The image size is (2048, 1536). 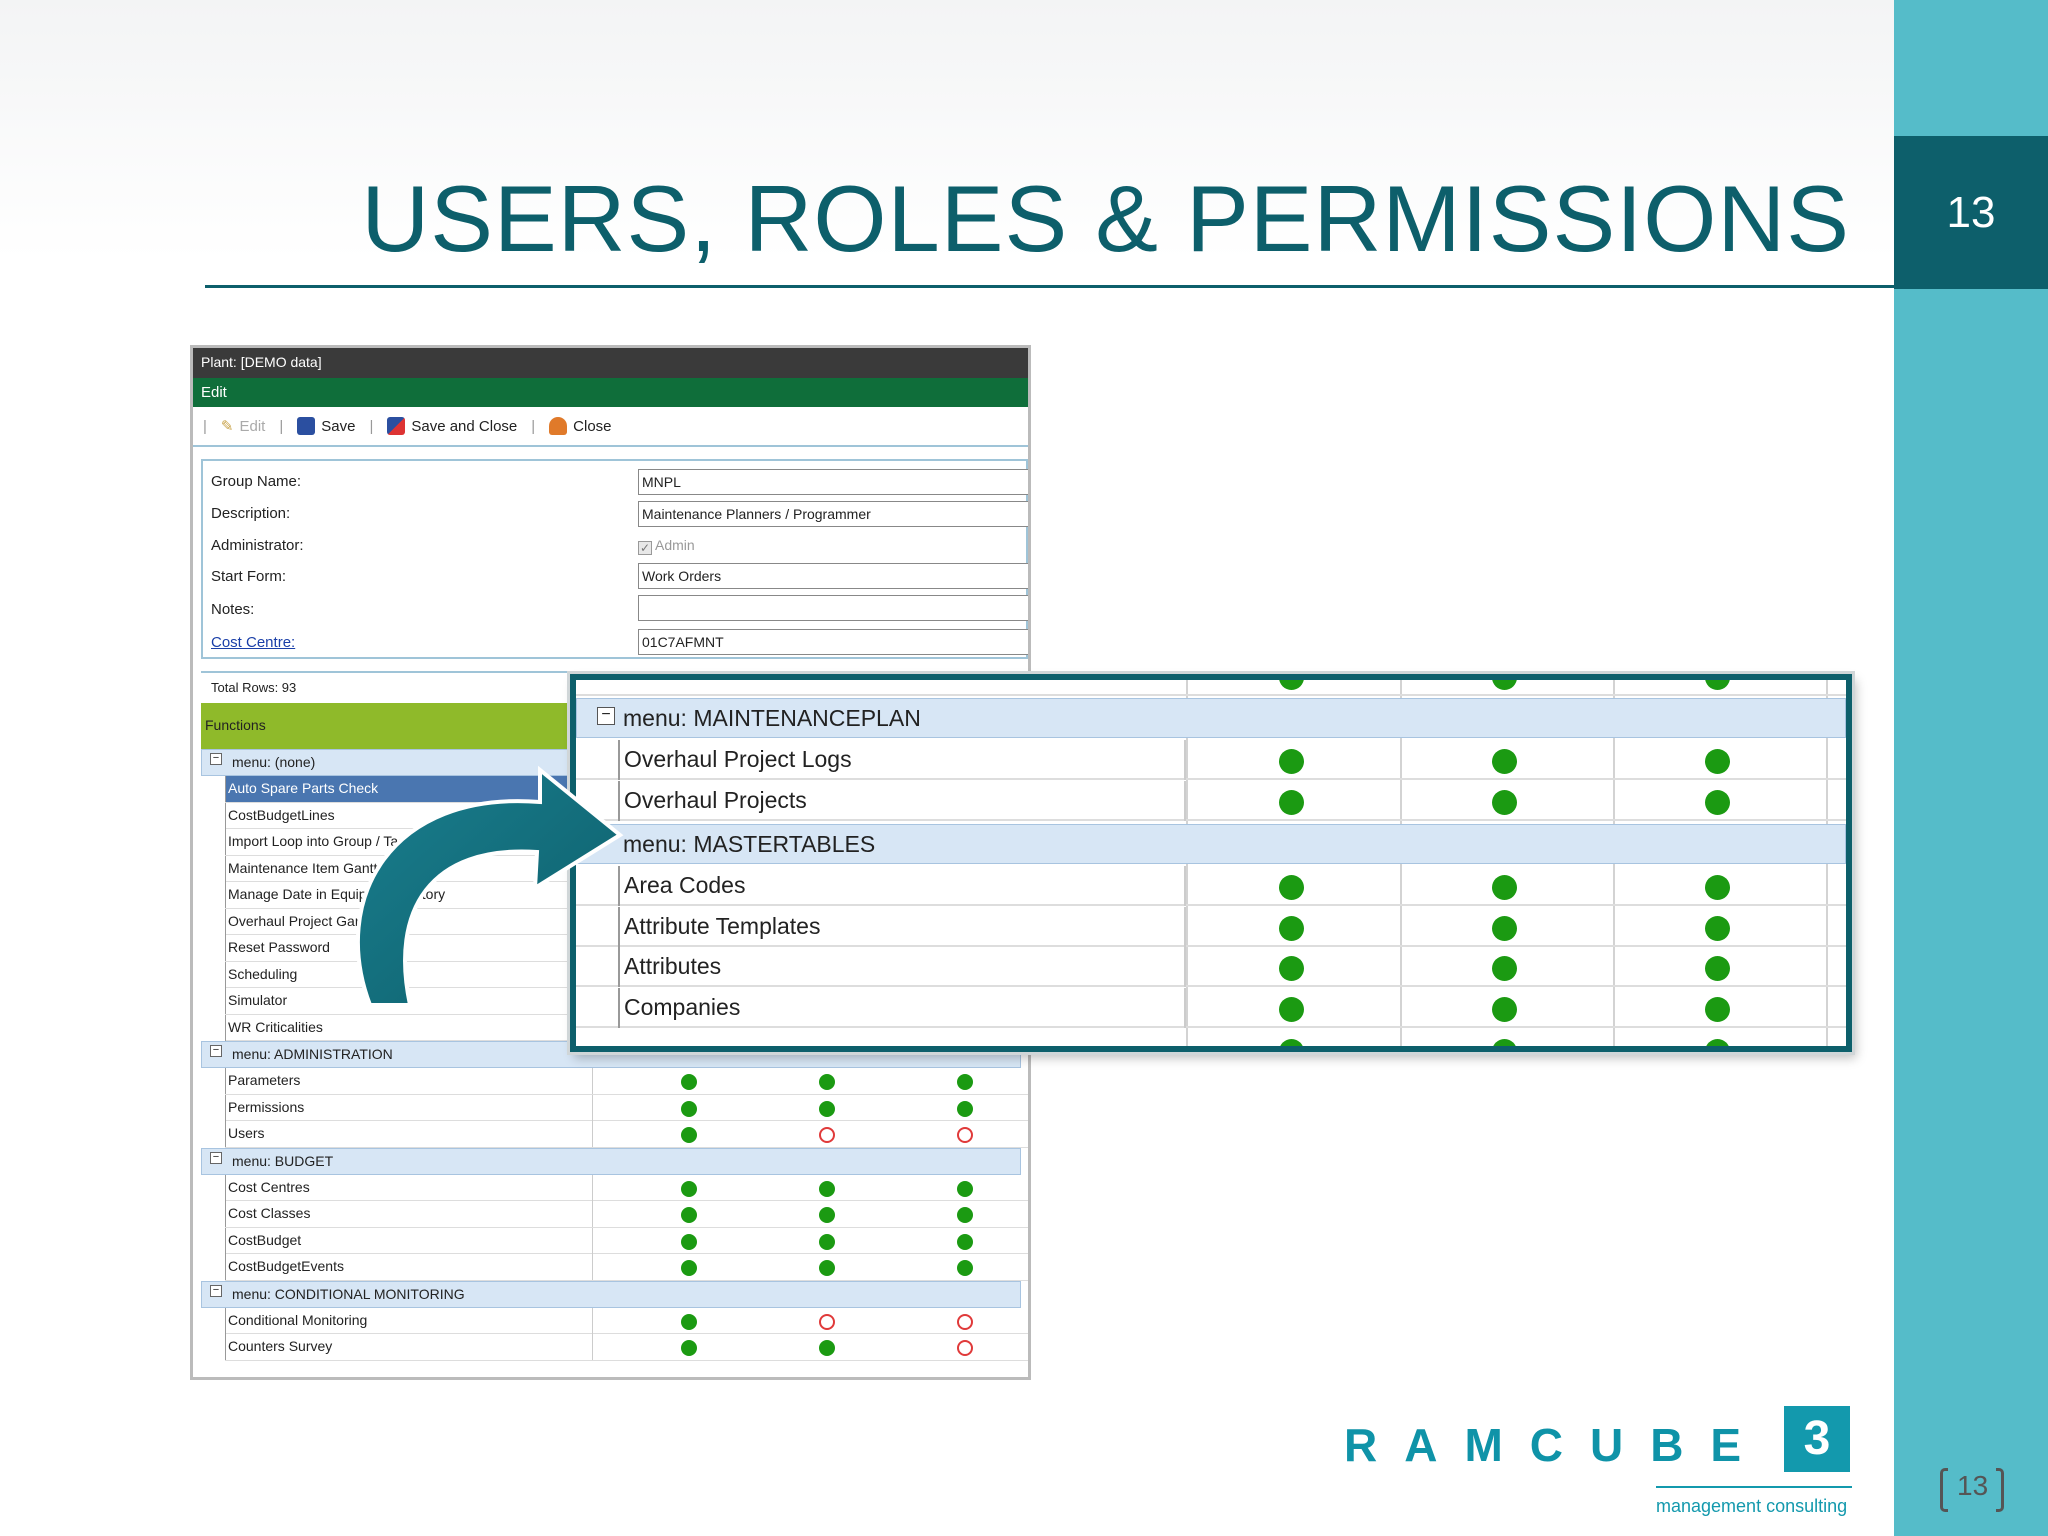 I want to click on save-and-close-label: Save and Close, so click(x=464, y=426).